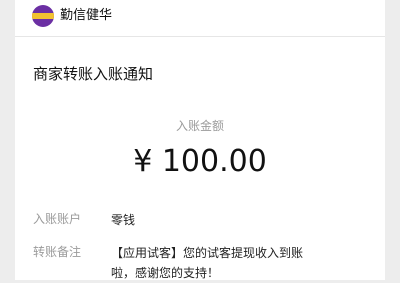 The image size is (400, 283). I want to click on remark-line-1: 【应用试客】您的试客提现收入到账, so click(207, 253).